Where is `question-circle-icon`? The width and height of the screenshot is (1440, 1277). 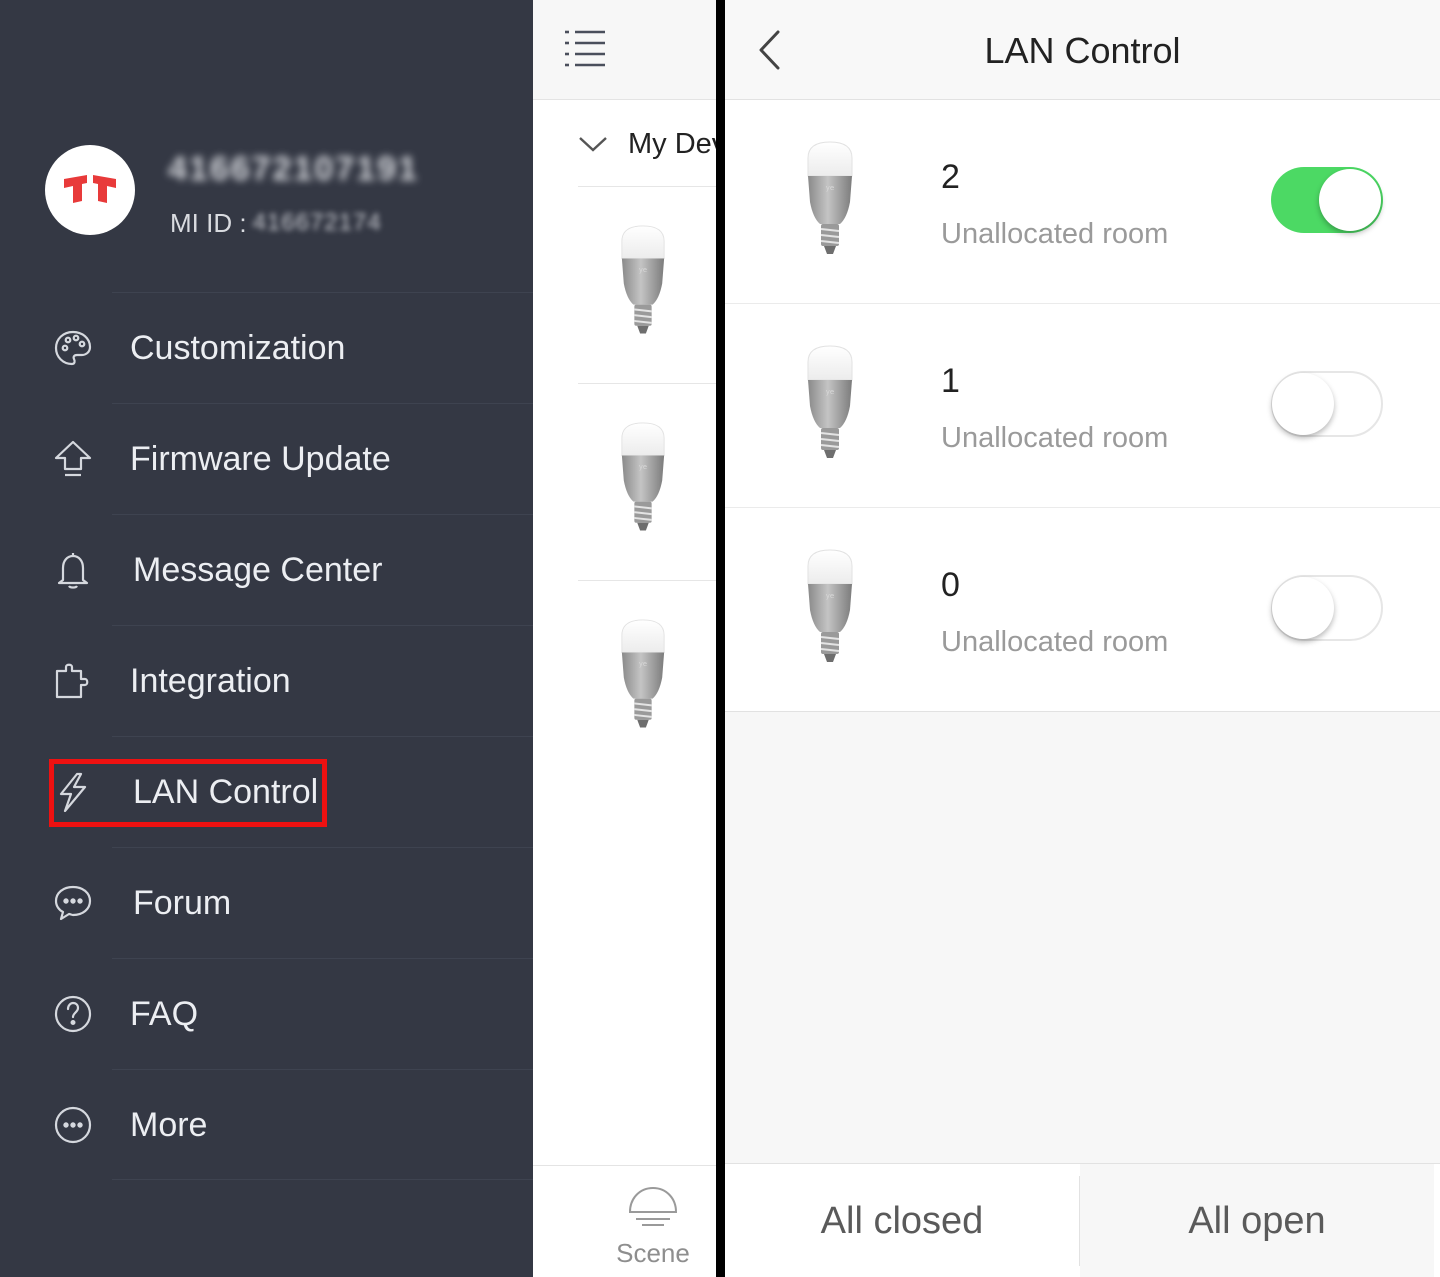
question-circle-icon is located at coordinates (73, 1014).